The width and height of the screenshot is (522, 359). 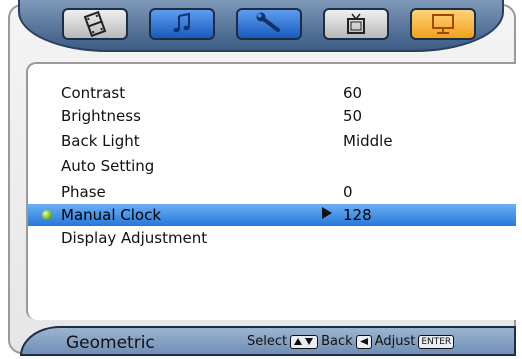 I want to click on tv-icon, so click(x=356, y=23).